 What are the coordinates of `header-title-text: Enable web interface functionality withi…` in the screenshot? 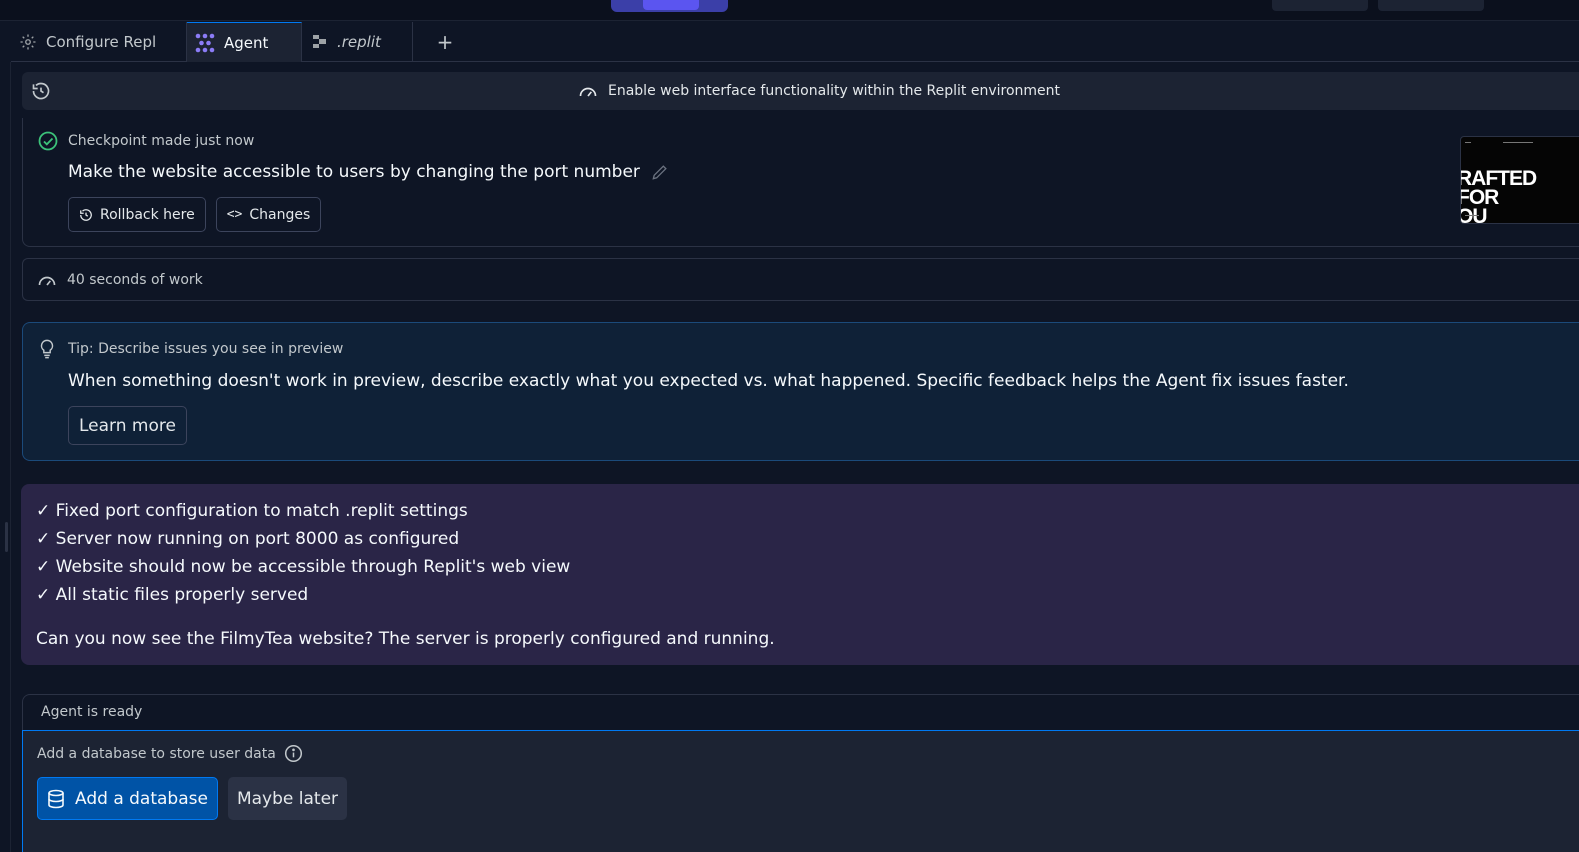 It's located at (834, 91).